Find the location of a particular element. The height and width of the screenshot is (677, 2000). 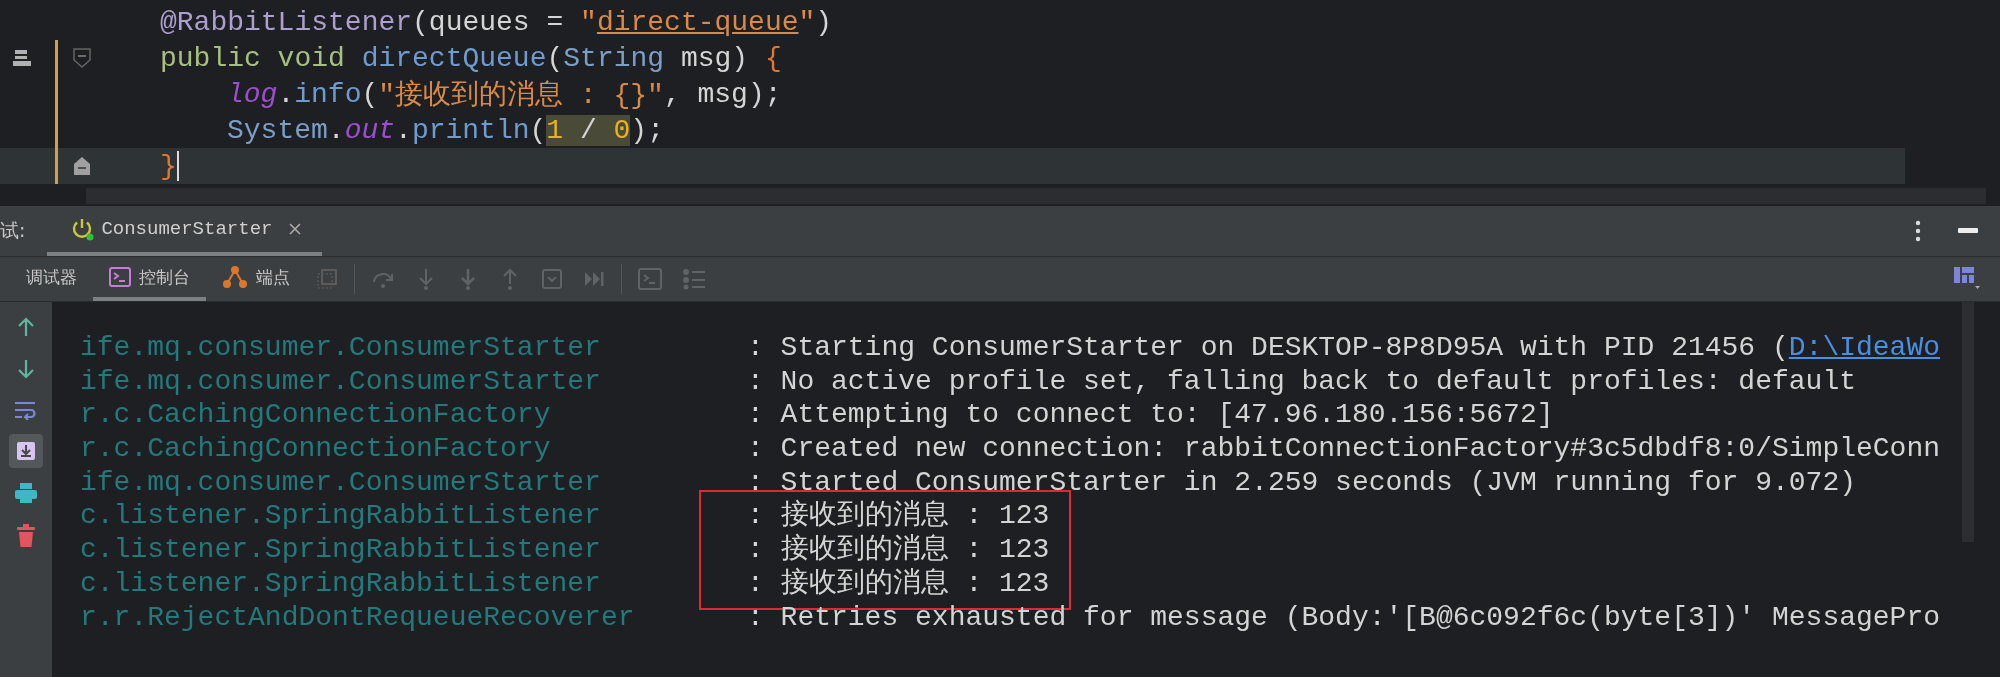

code-line: @RabbitListener(queues = "direct-queue") is located at coordinates (496, 22).